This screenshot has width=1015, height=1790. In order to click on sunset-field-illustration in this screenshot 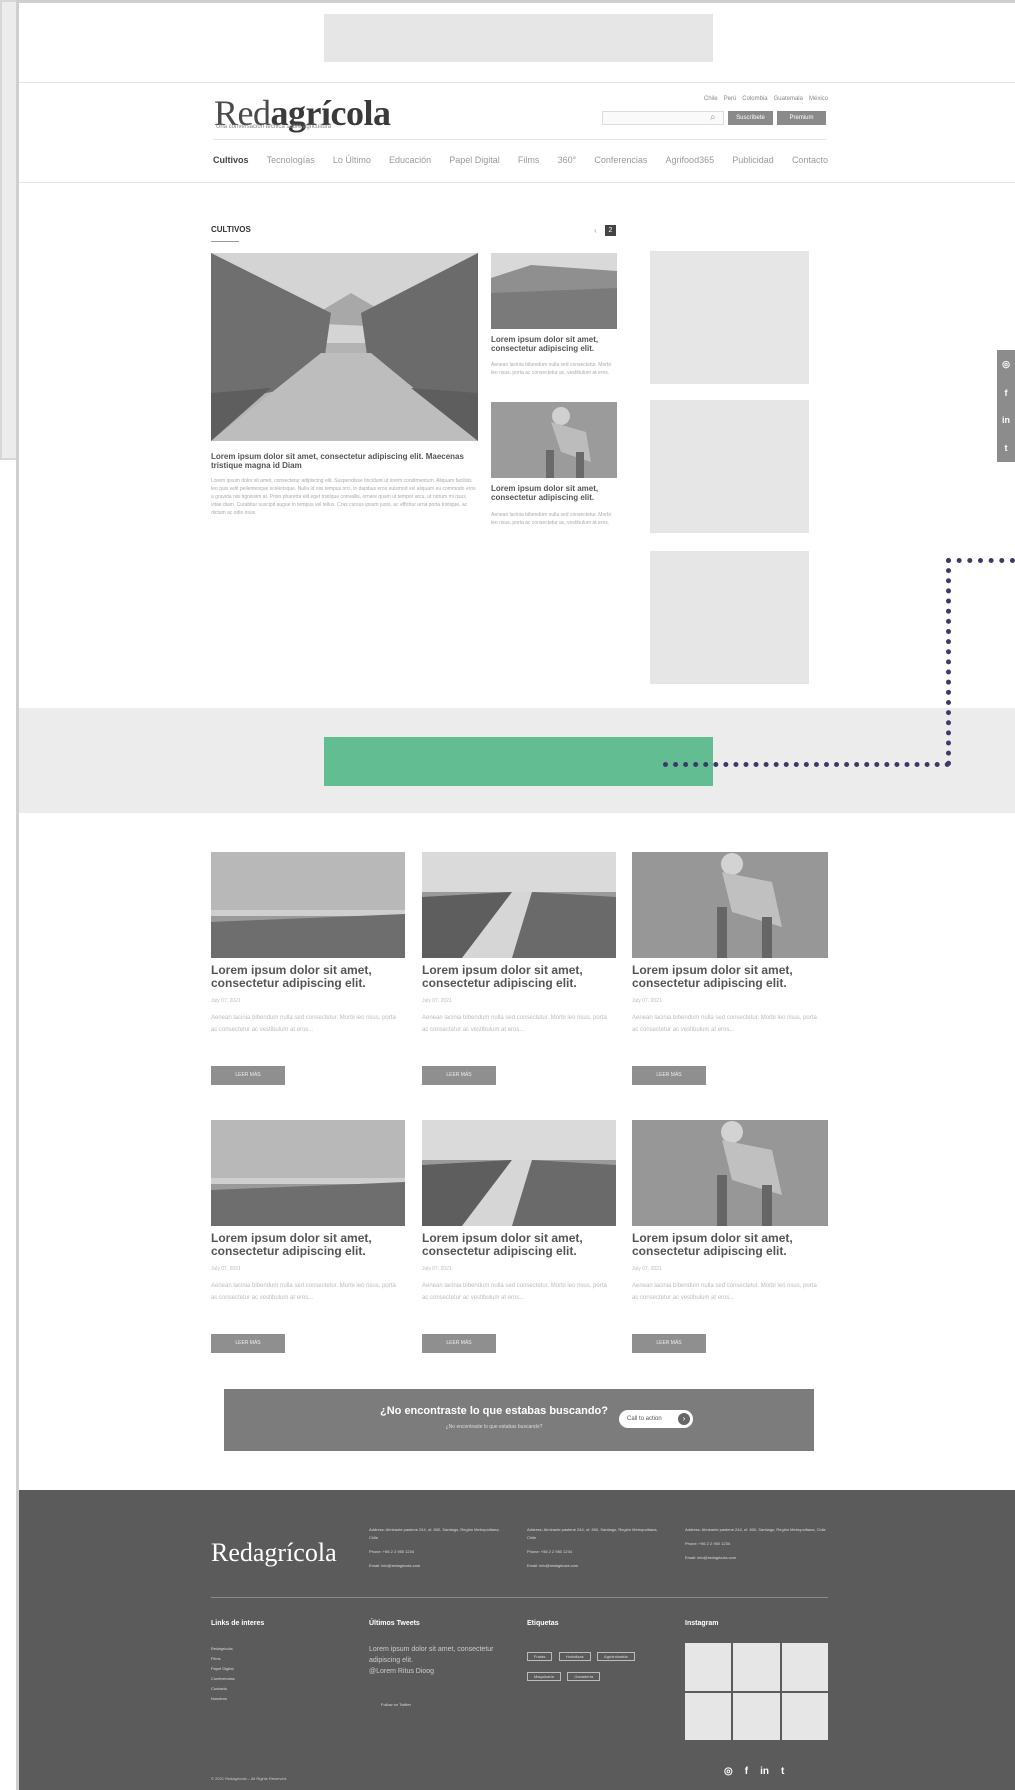, I will do `click(308, 905)`.